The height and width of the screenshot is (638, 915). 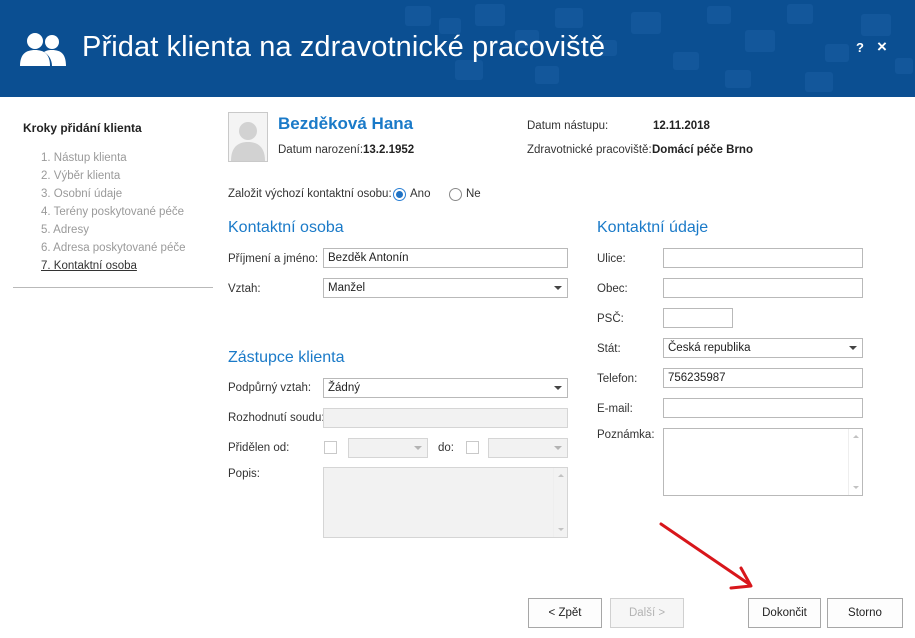 I want to click on name-input: Bezděk Antonín, so click(x=445, y=258).